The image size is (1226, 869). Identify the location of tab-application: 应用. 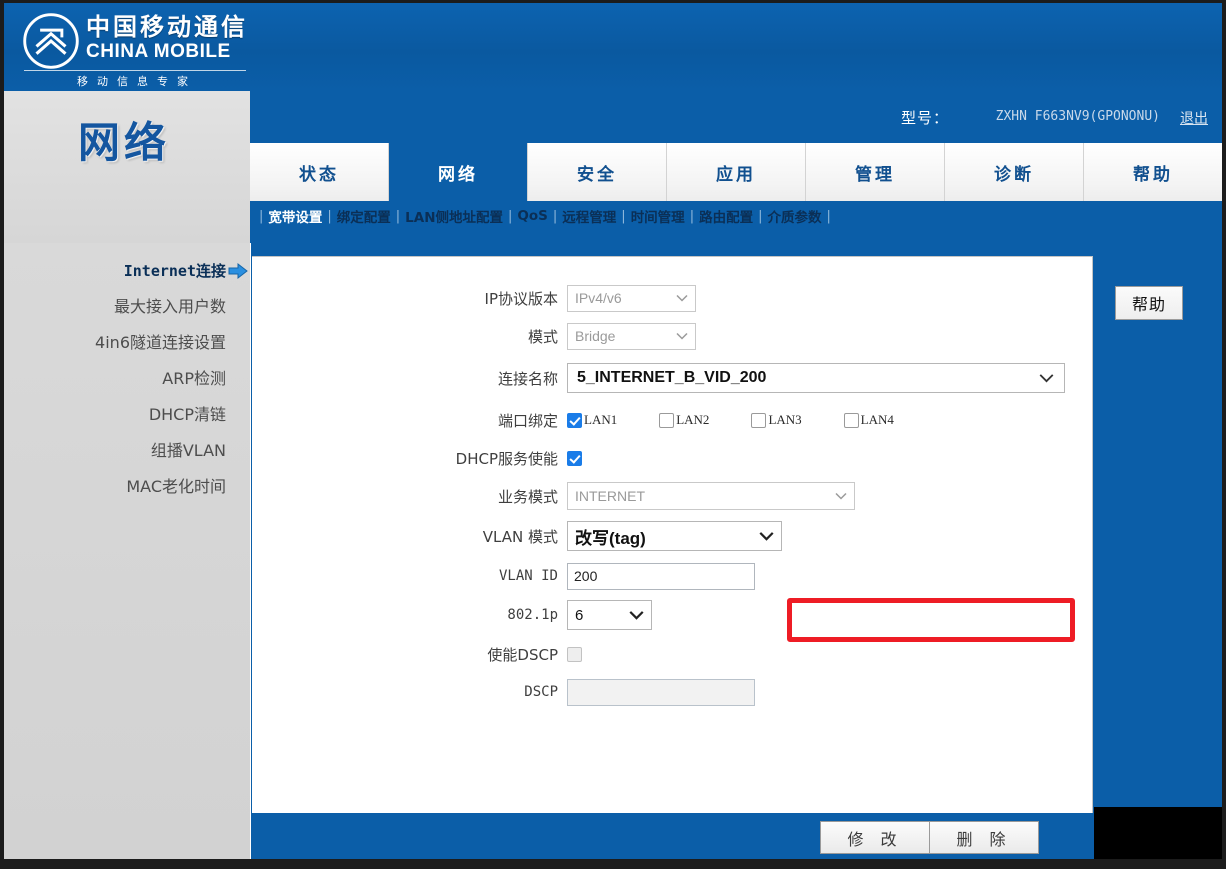
(736, 172).